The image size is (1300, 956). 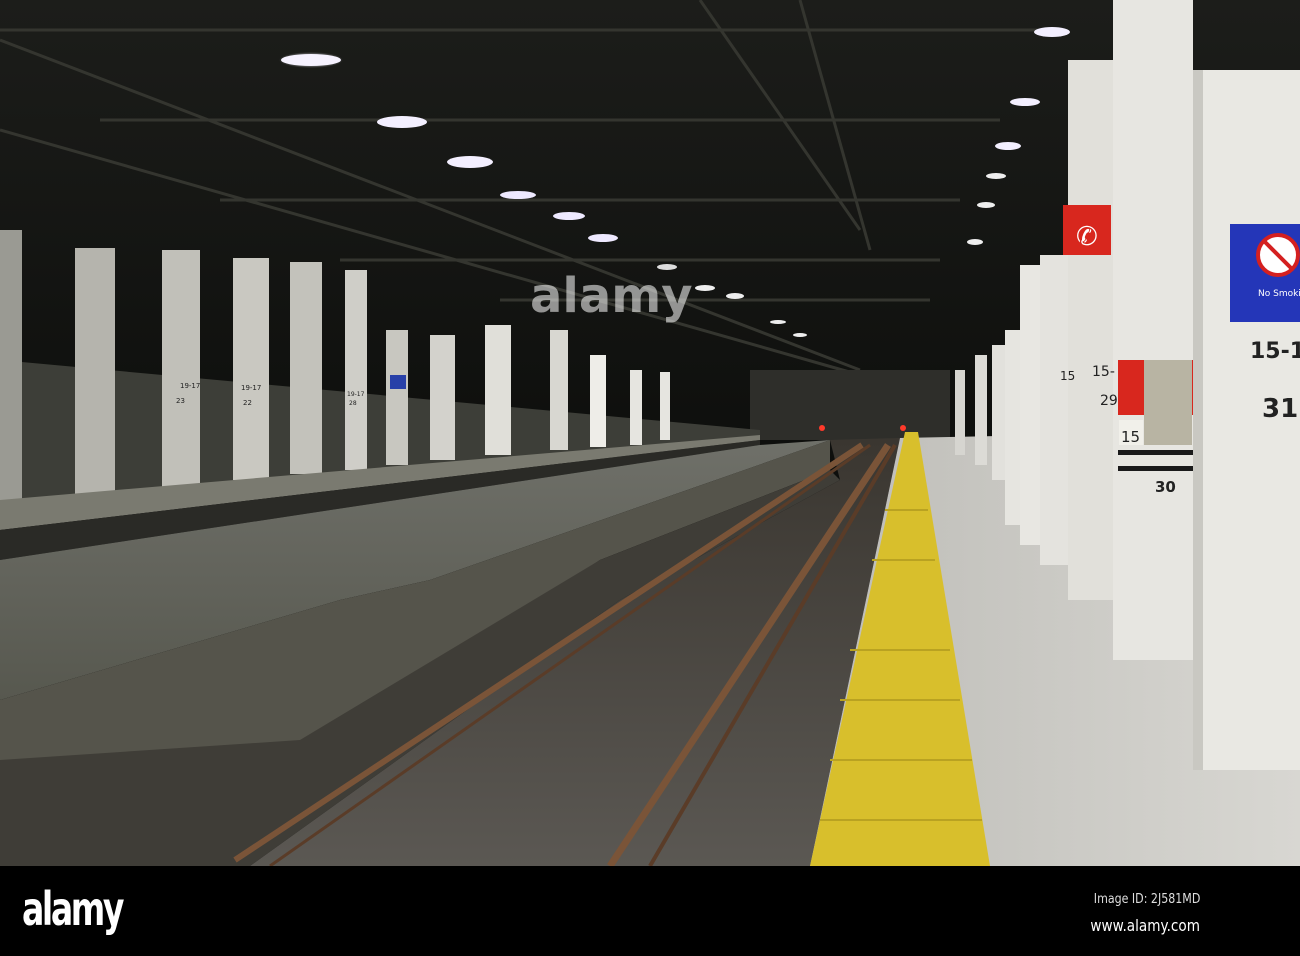 I want to click on alamy-logo: alamy, so click(x=73, y=909).